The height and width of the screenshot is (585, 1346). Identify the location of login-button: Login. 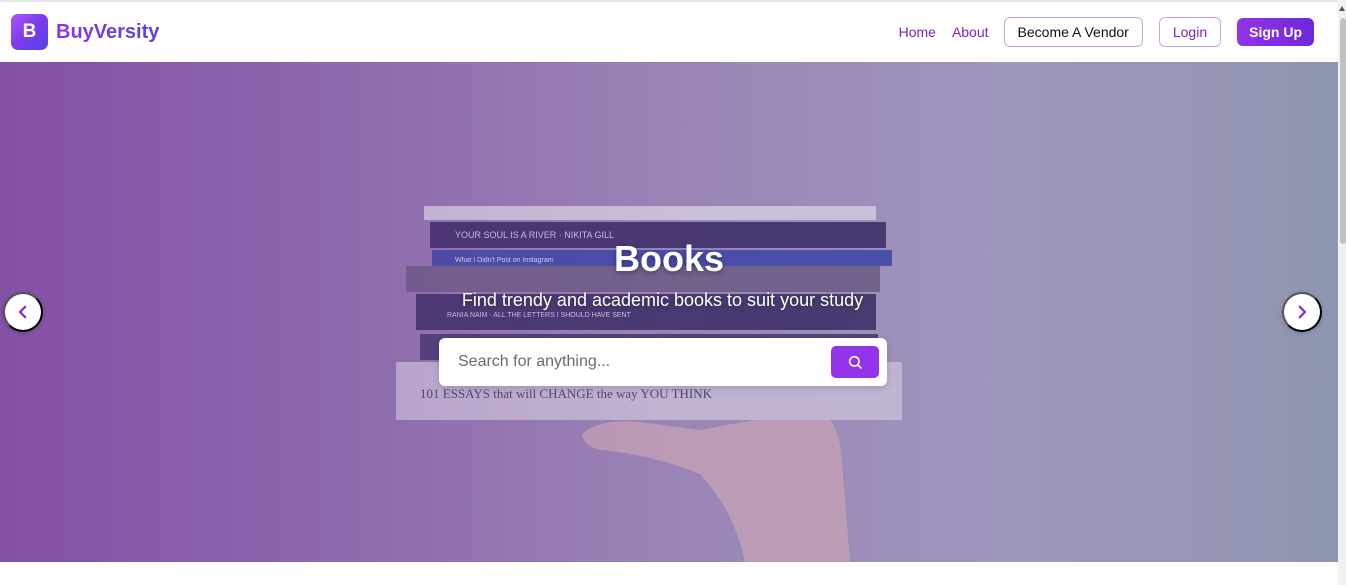
(1190, 32).